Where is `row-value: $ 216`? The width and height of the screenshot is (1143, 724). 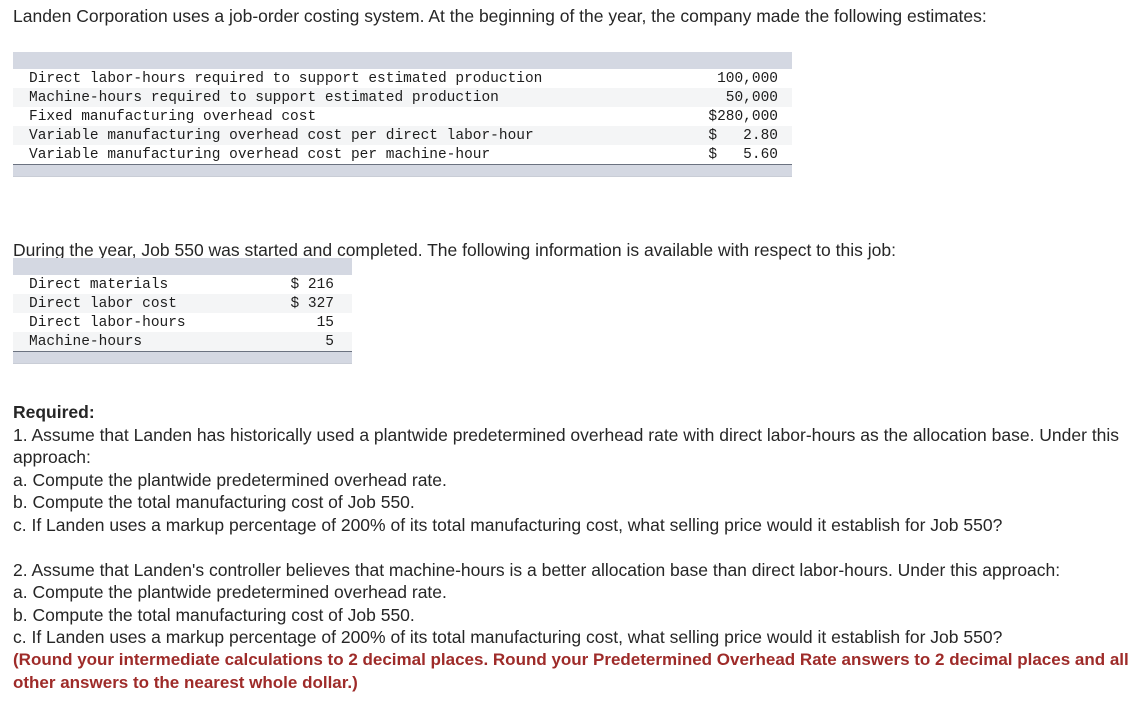 row-value: $ 216 is located at coordinates (312, 284).